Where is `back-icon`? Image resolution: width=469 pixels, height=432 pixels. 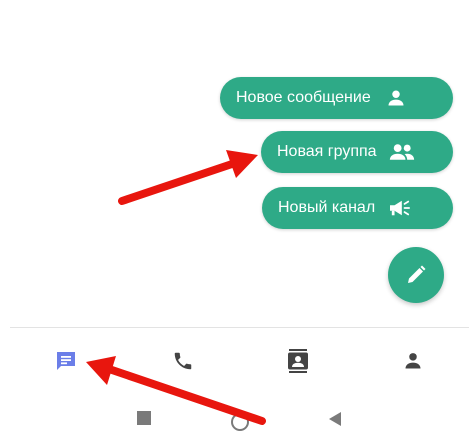 back-icon is located at coordinates (335, 421).